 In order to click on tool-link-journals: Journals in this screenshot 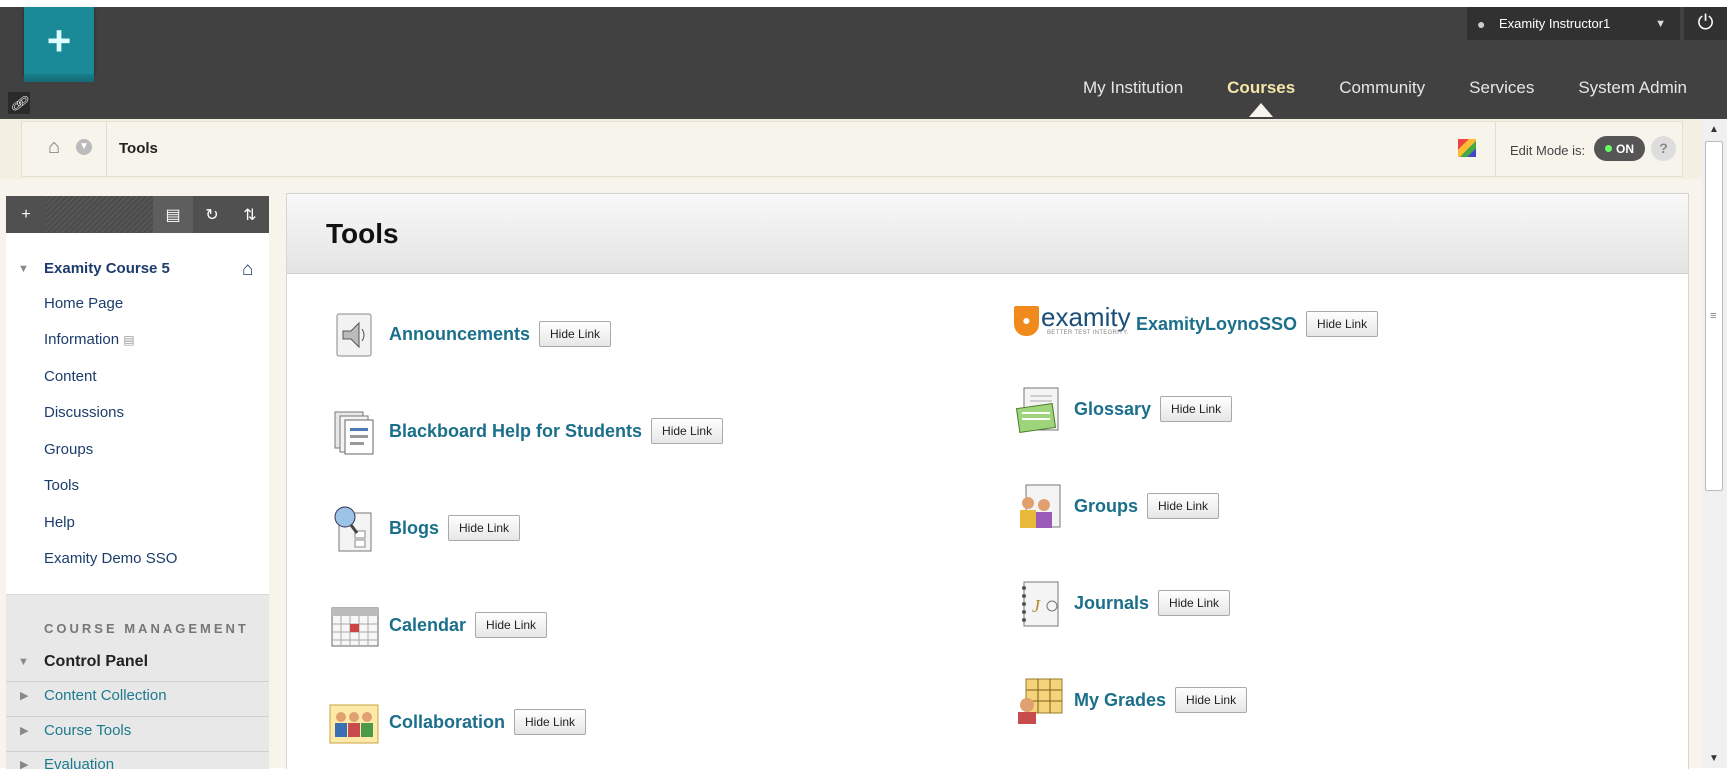, I will do `click(1111, 603)`.